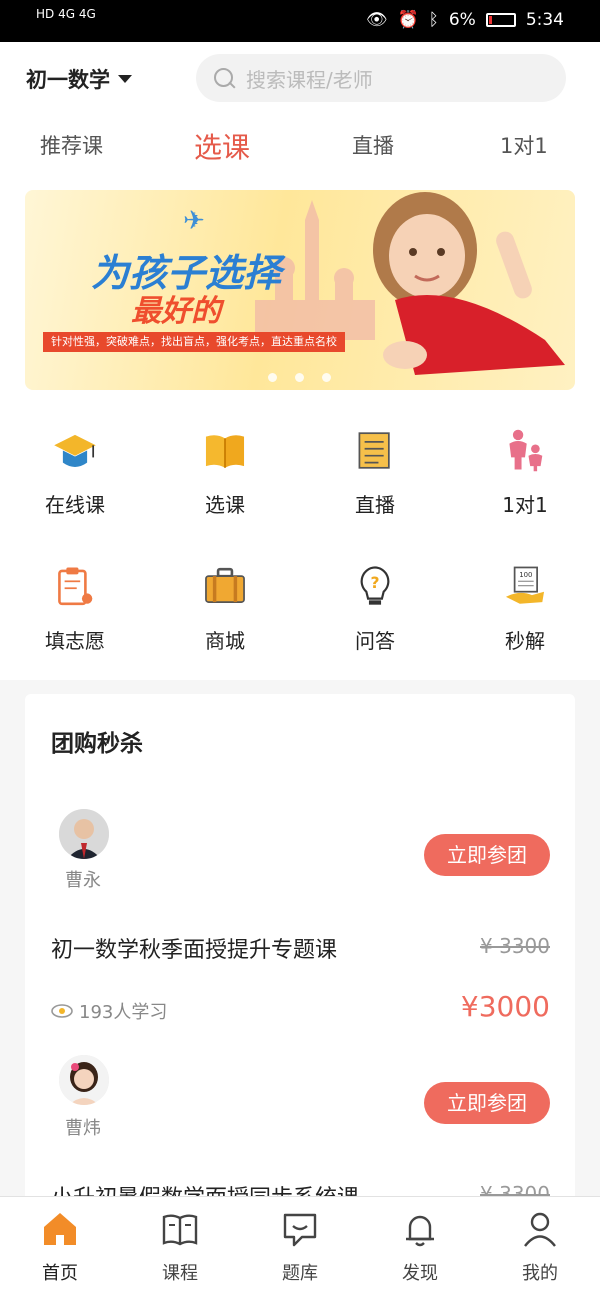 Image resolution: width=600 pixels, height=1301 pixels. What do you see at coordinates (408, 20) in the screenshot?
I see `alarm-icon: ⏰` at bounding box center [408, 20].